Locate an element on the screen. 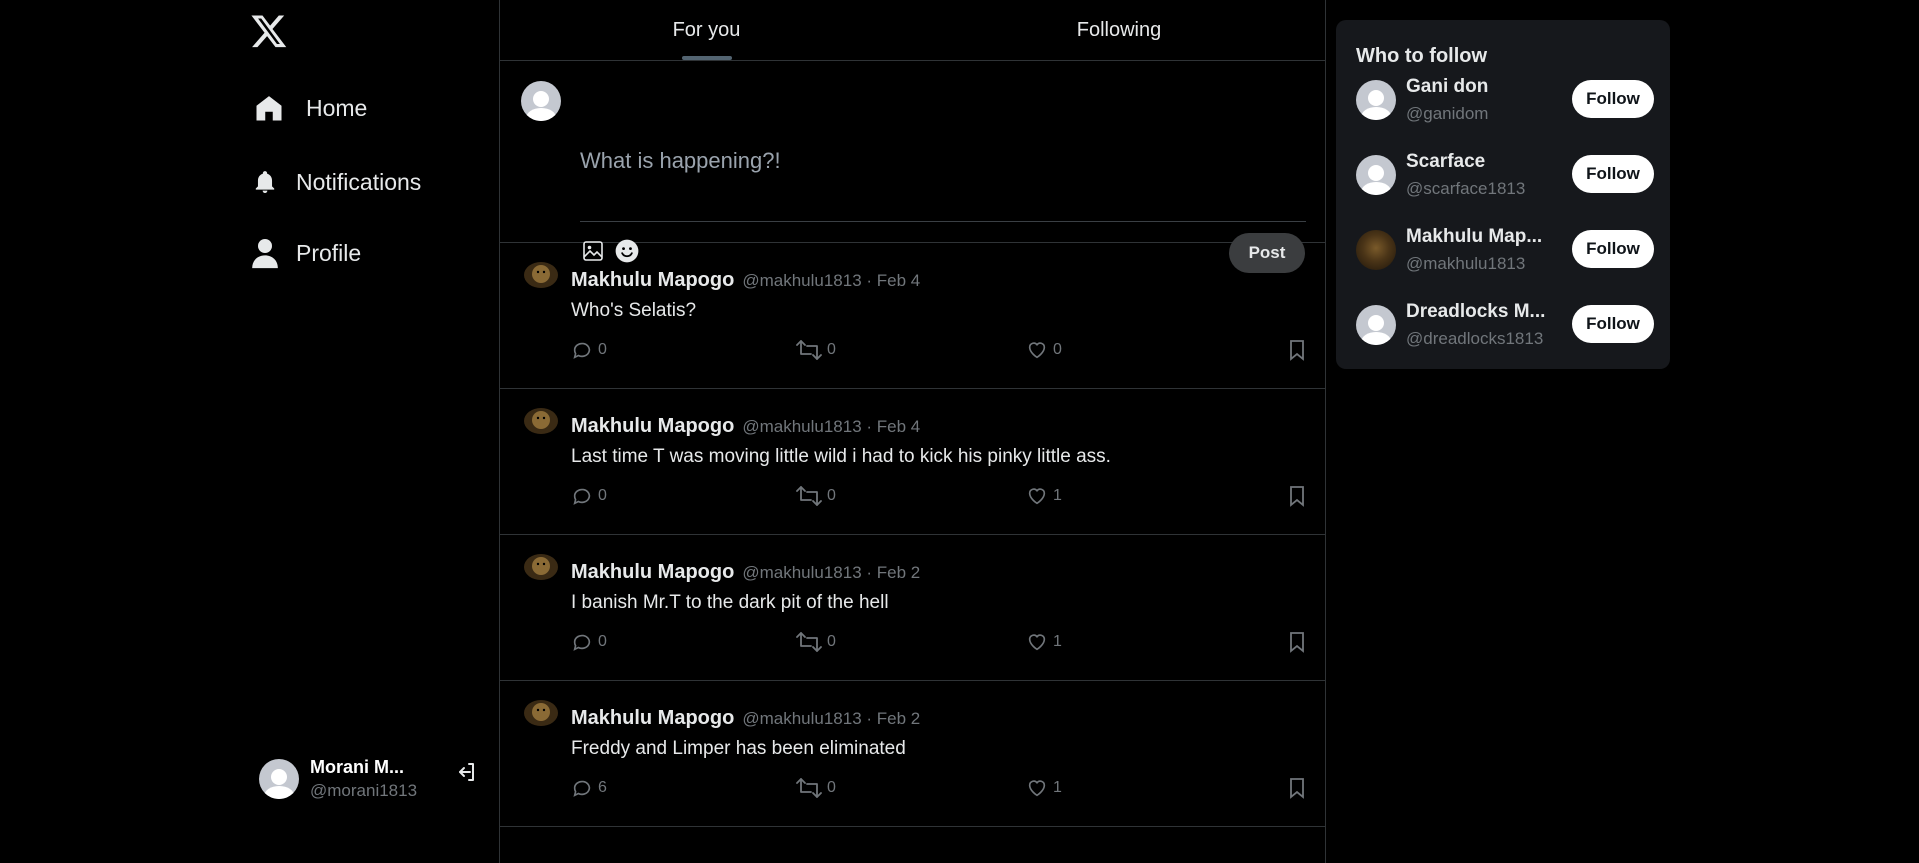 The height and width of the screenshot is (863, 1919). follow-suggestion: Scarface @scarface1813 Follow is located at coordinates (1505, 174).